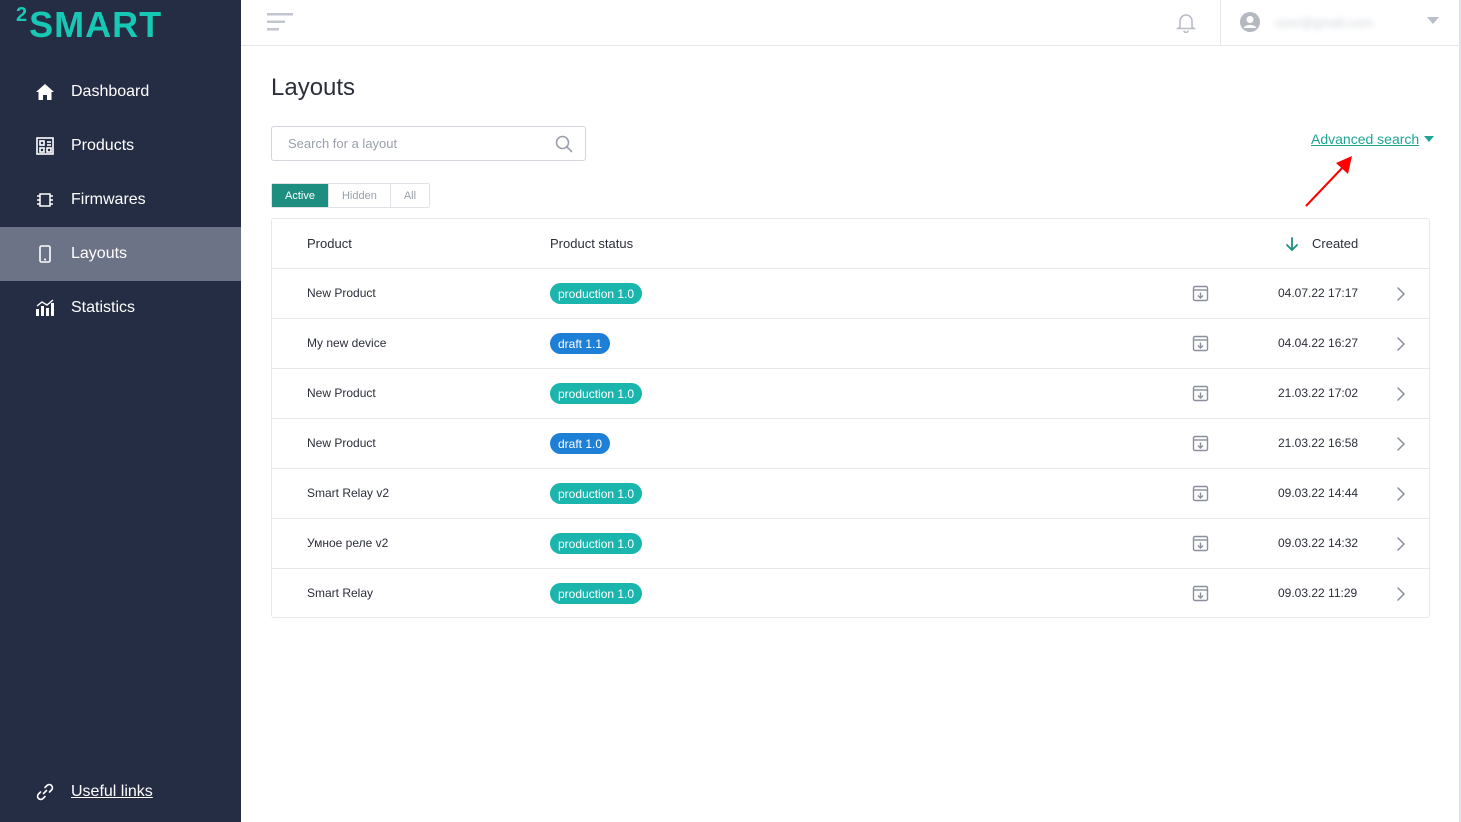 The height and width of the screenshot is (822, 1461). What do you see at coordinates (45, 200) in the screenshot?
I see `chip-icon` at bounding box center [45, 200].